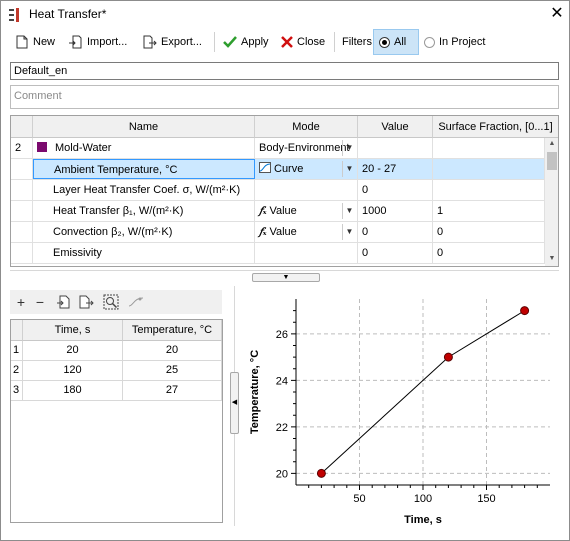 Image resolution: width=570 pixels, height=541 pixels. Describe the element at coordinates (144, 253) in the screenshot. I see `row-name: Emissivity` at that location.